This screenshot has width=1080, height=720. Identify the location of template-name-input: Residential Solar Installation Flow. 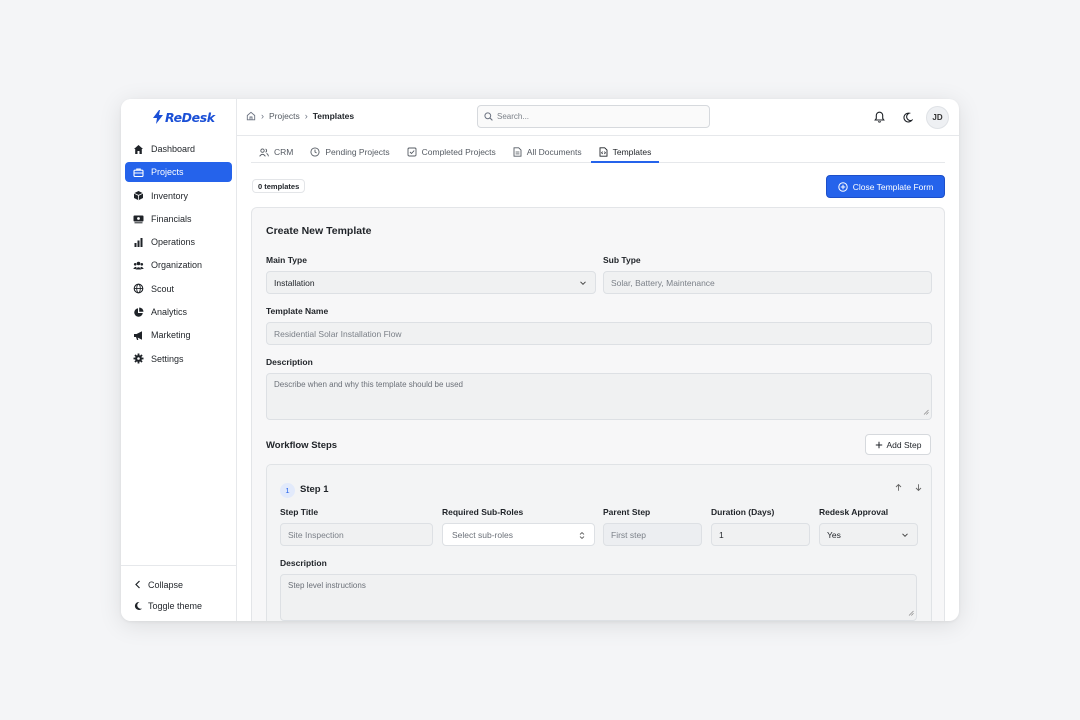
(599, 333).